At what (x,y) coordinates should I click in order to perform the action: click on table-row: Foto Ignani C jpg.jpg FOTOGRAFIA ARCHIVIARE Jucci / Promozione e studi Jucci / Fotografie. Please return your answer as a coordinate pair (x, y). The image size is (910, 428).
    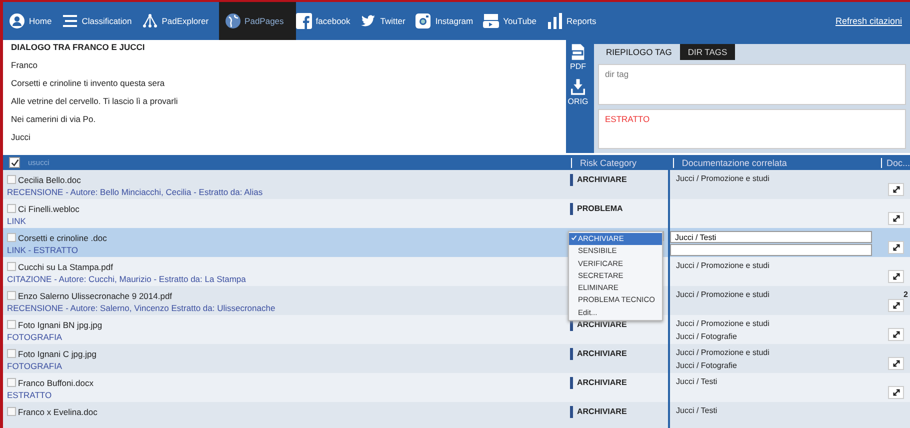
    Looking at the image, I should click on (456, 358).